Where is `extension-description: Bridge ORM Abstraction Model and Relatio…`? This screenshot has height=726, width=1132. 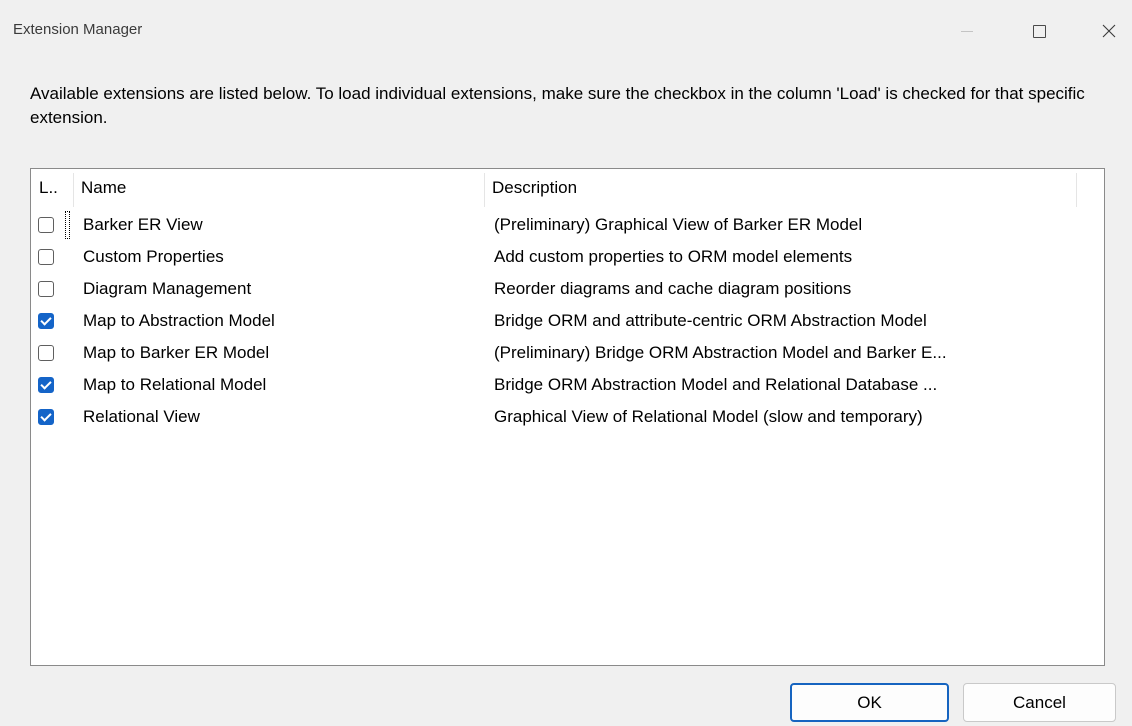
extension-description: Bridge ORM Abstraction Model and Relatio… is located at coordinates (716, 384).